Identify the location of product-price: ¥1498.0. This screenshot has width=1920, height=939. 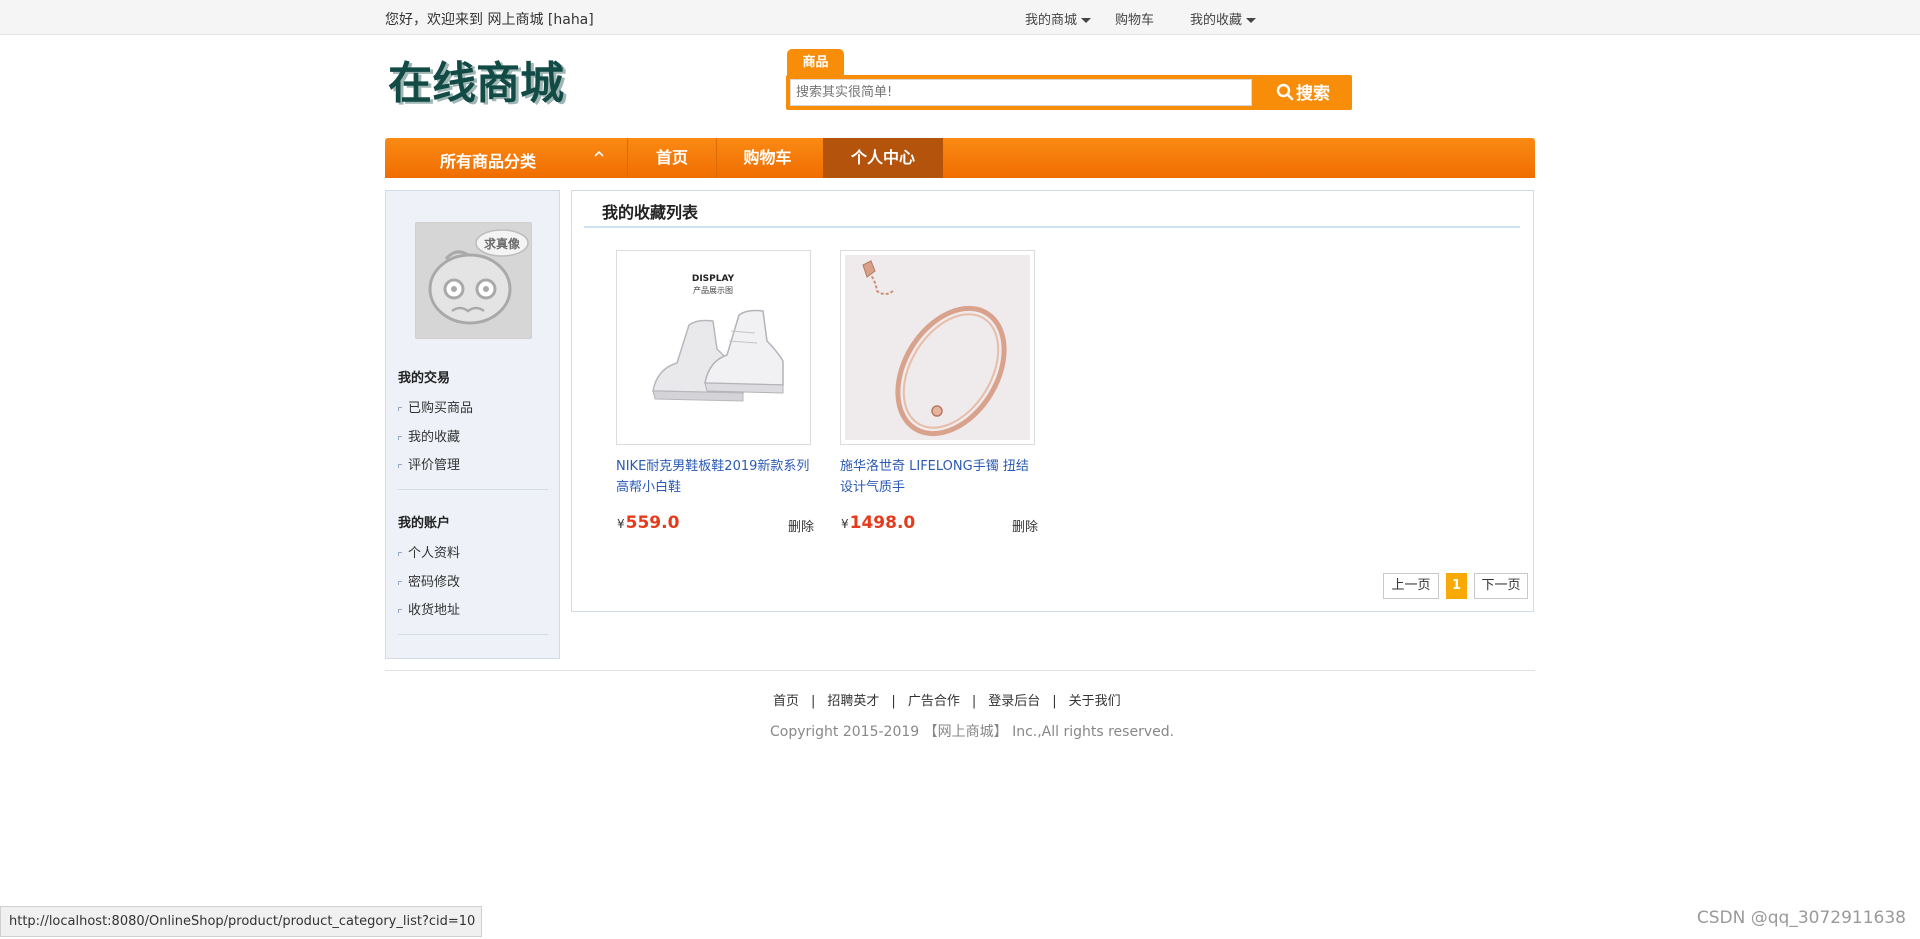
(878, 523).